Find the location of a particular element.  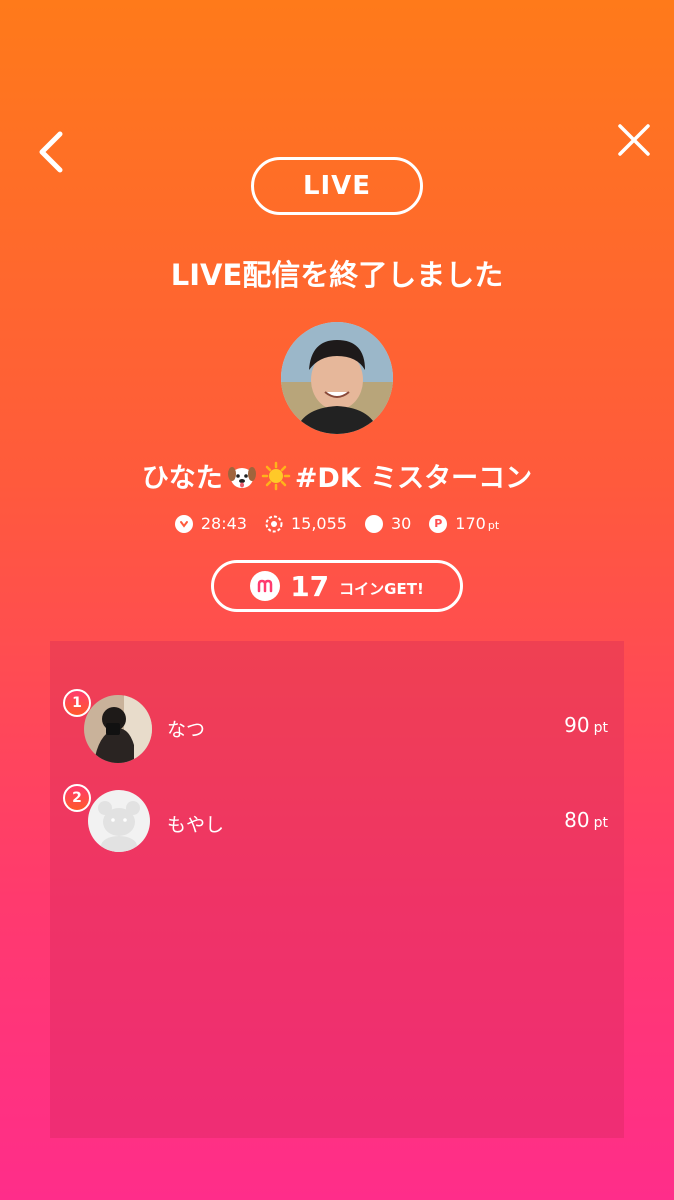

back-button is located at coordinates (54, 152).